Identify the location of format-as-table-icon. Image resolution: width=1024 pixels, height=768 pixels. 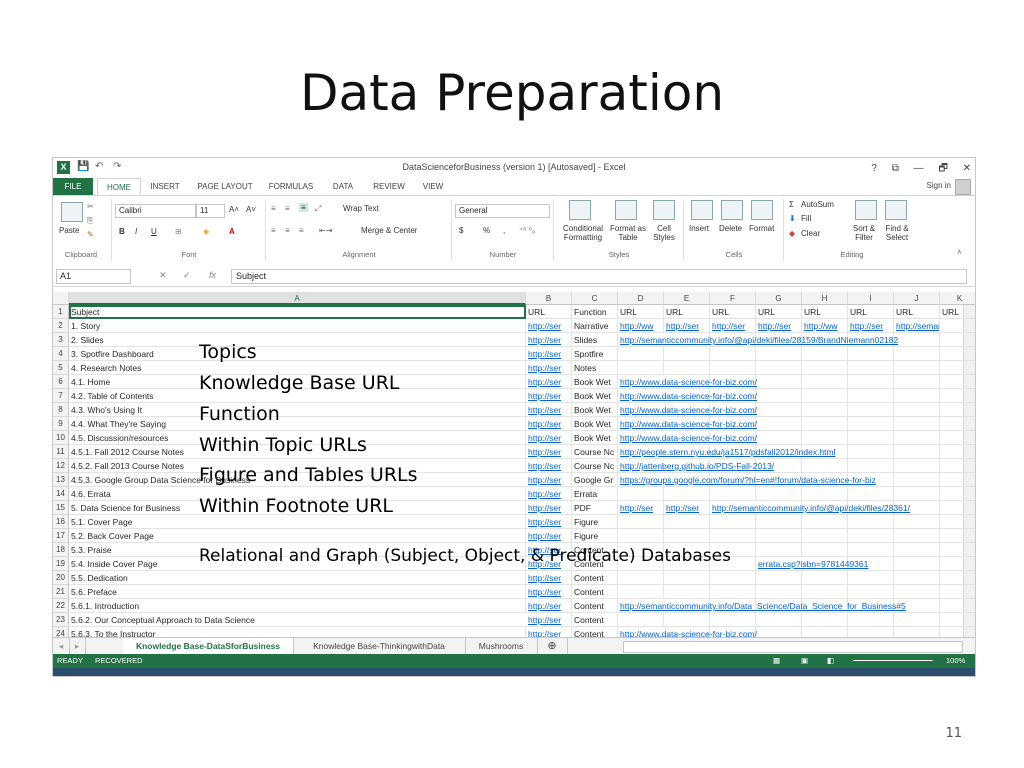
(626, 210).